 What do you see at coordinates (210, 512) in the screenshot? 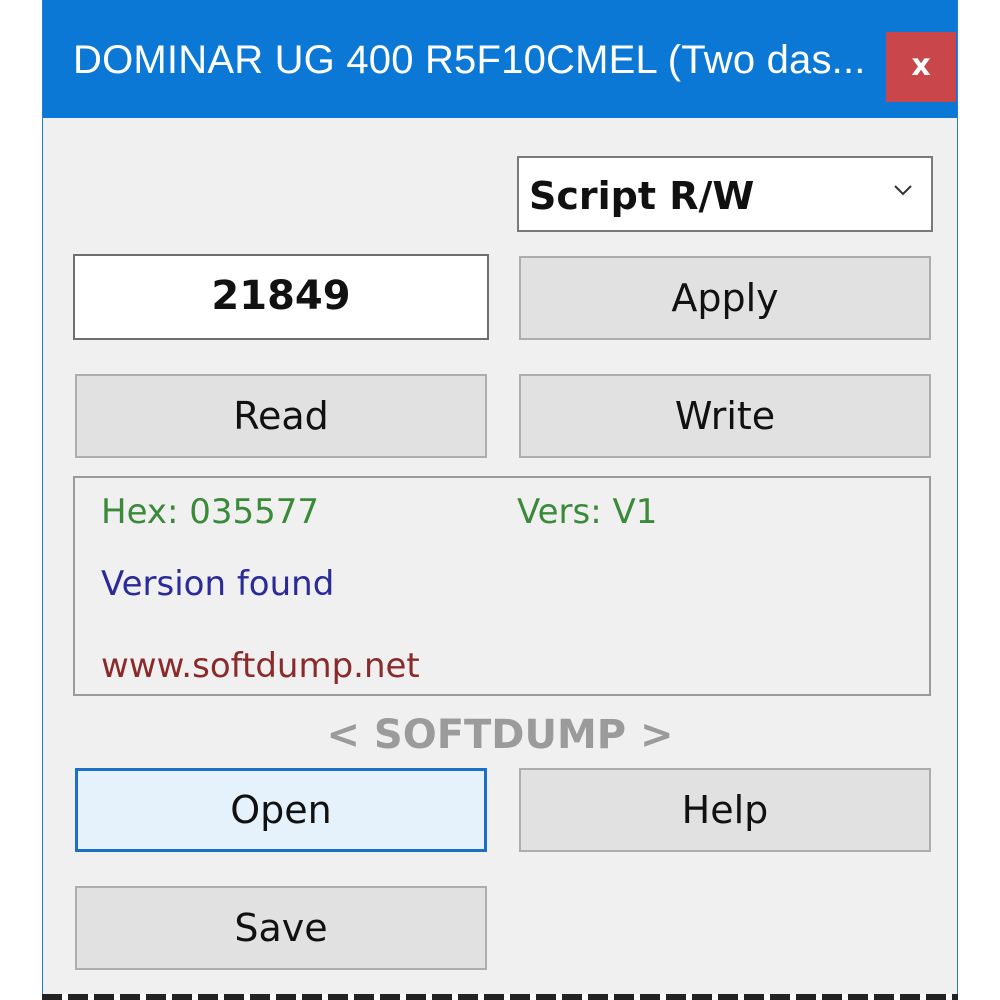
I see `hex-readout: Hex: 035577` at bounding box center [210, 512].